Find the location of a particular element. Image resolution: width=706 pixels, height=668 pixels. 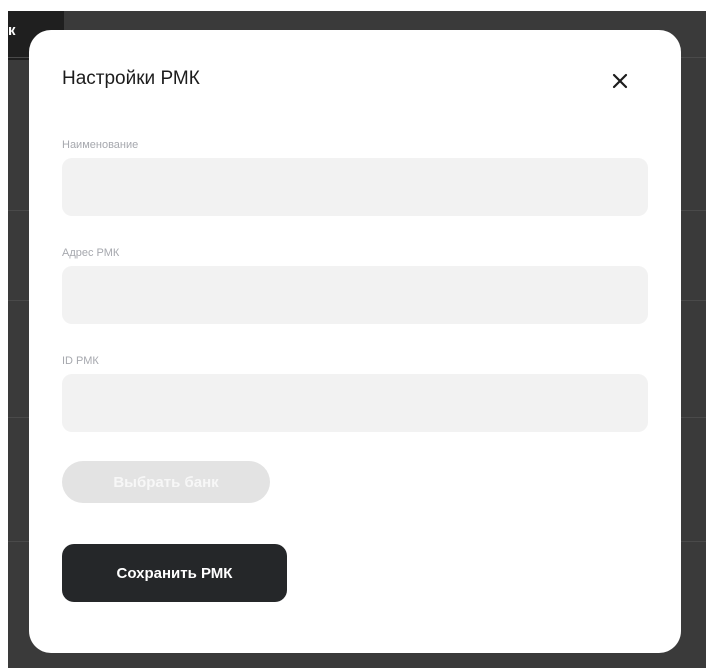

choose-bank-button: Выбрать банк is located at coordinates (166, 482).